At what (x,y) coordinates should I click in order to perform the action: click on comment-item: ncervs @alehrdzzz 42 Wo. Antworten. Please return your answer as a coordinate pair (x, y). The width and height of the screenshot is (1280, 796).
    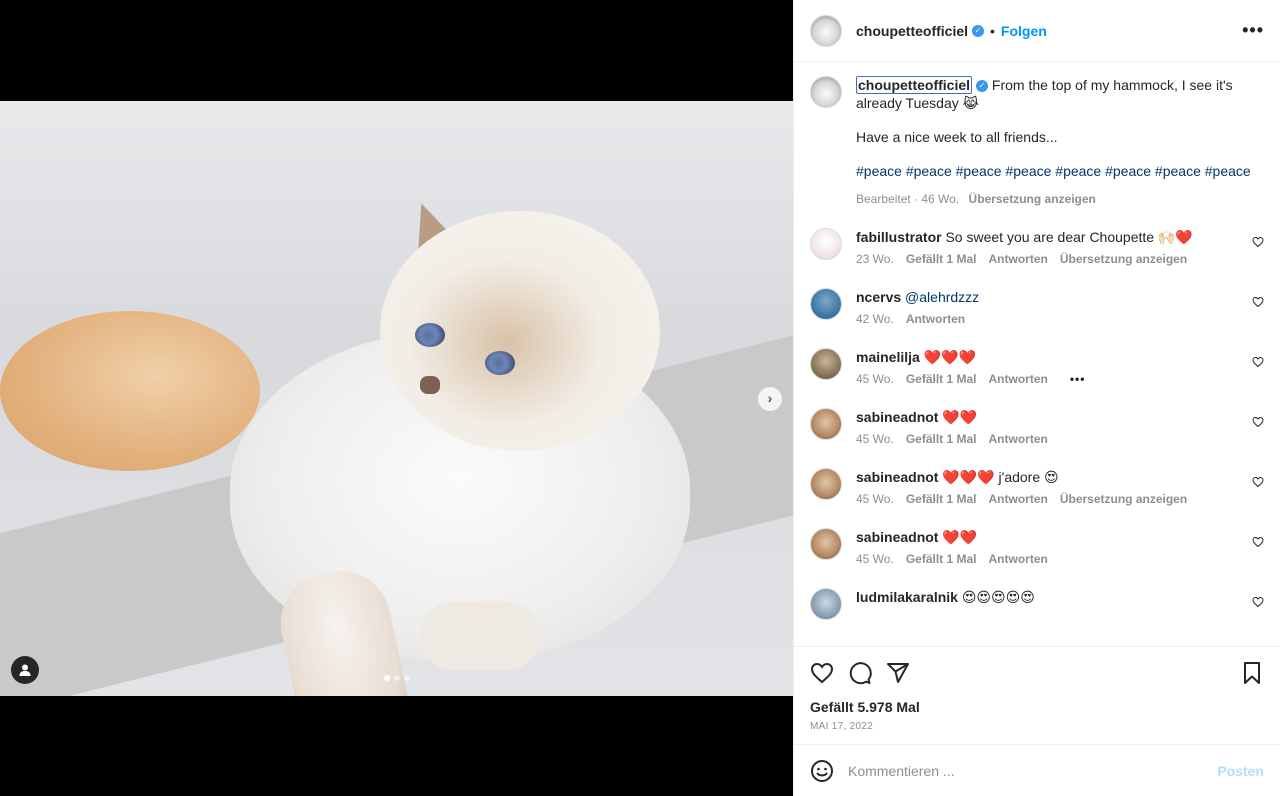
    Looking at the image, I should click on (1037, 307).